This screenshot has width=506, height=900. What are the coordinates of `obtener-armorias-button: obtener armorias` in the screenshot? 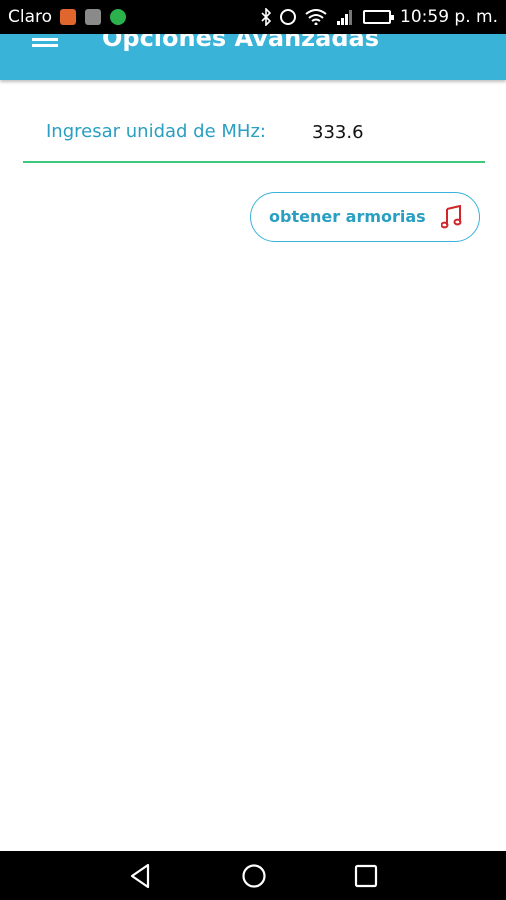 It's located at (365, 217).